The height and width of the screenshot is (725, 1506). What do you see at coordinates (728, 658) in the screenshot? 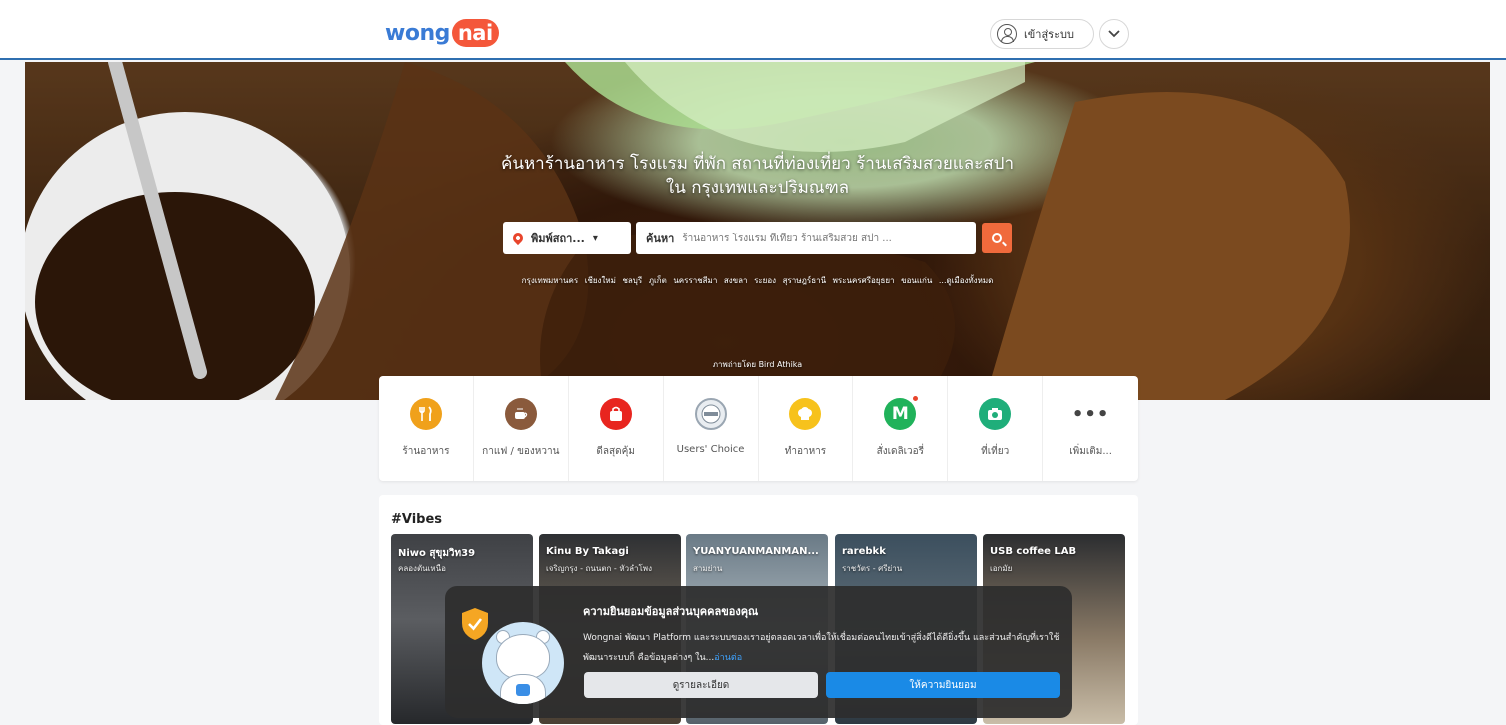
I see `read-more-link: อ่านต่อ` at bounding box center [728, 658].